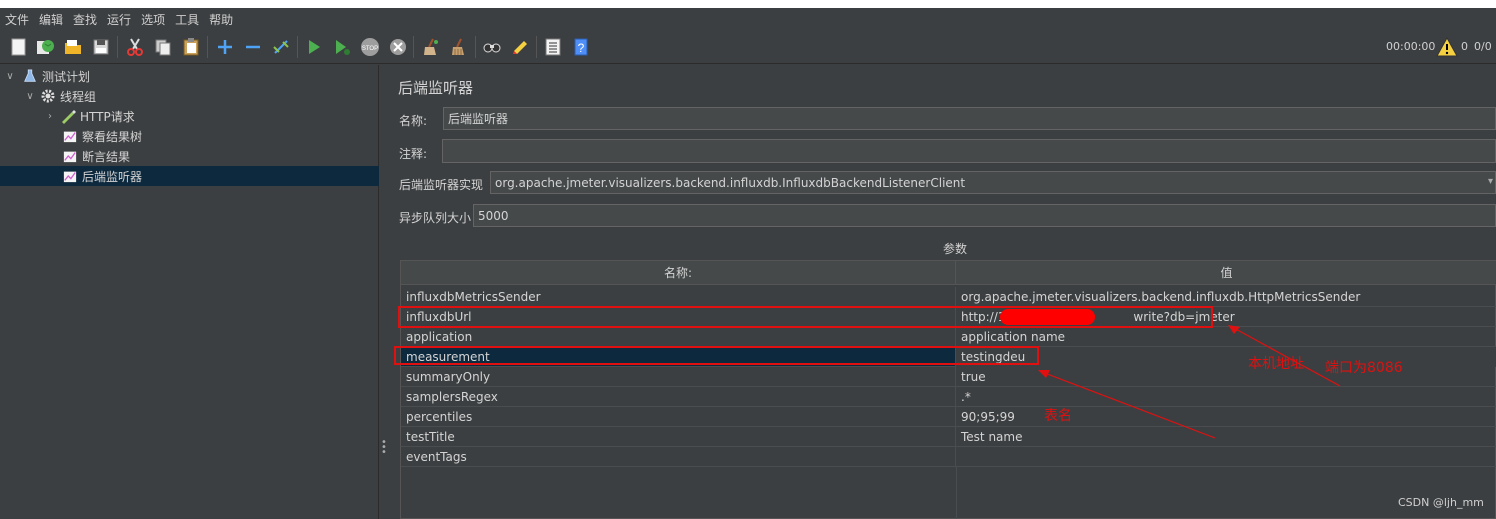 The image size is (1496, 519). I want to click on page-title: 后端监听器, so click(436, 88).